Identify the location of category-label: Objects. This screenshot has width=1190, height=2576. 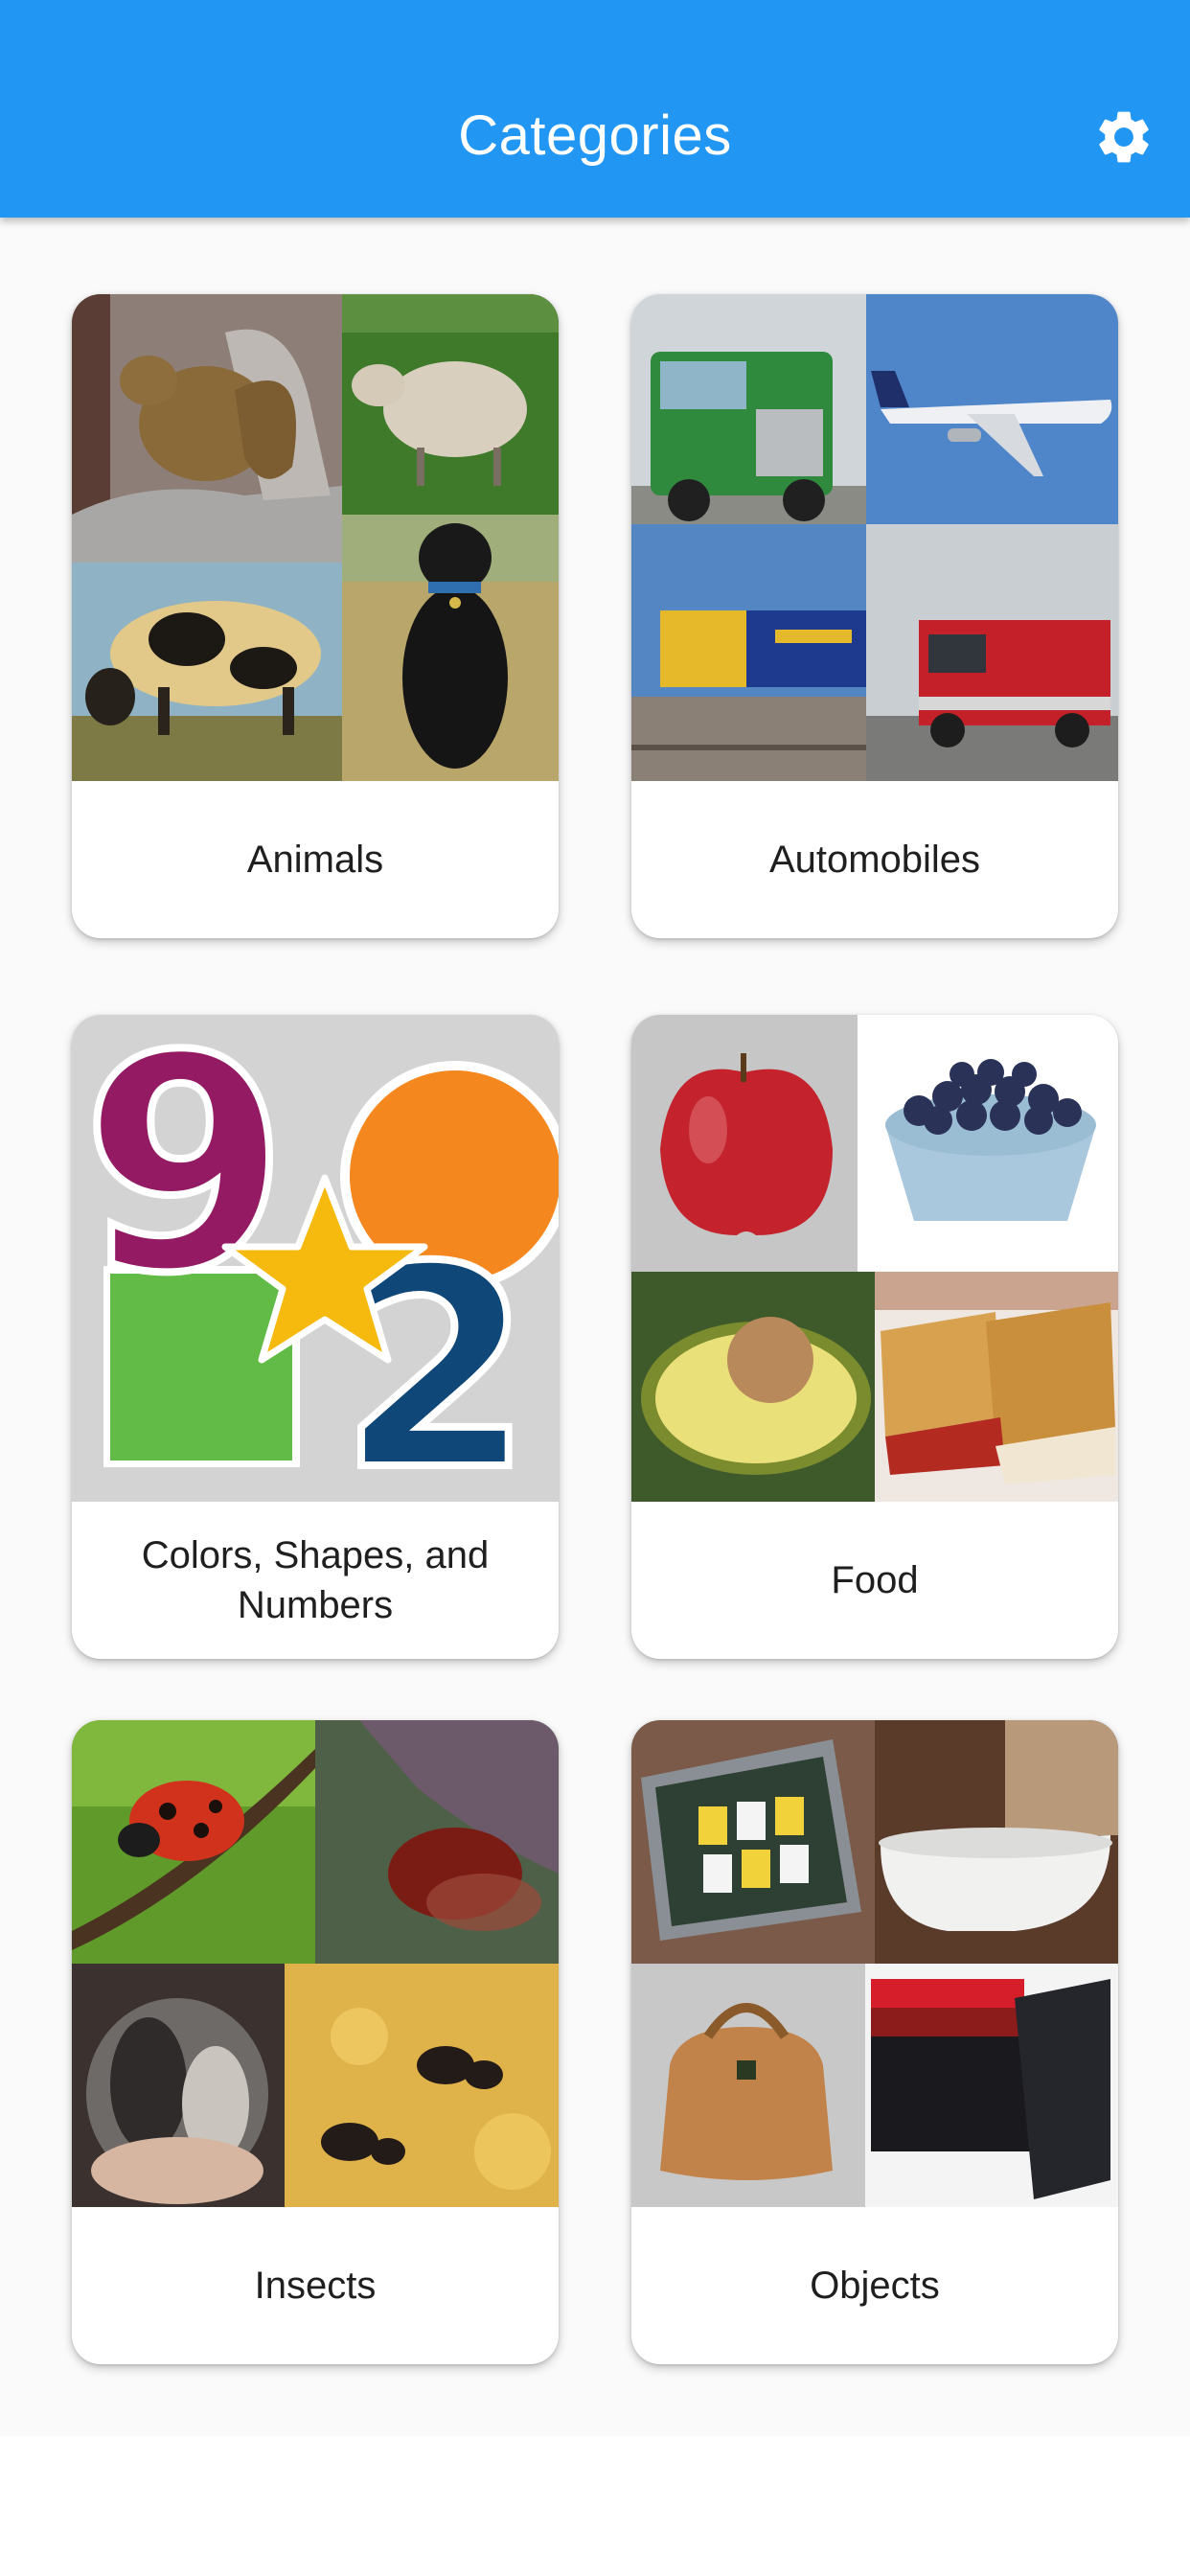
(875, 2286).